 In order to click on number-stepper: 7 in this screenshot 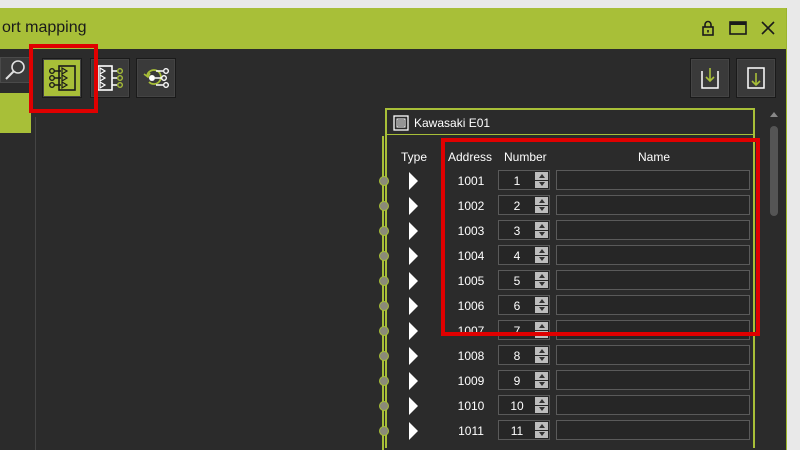, I will do `click(524, 330)`.